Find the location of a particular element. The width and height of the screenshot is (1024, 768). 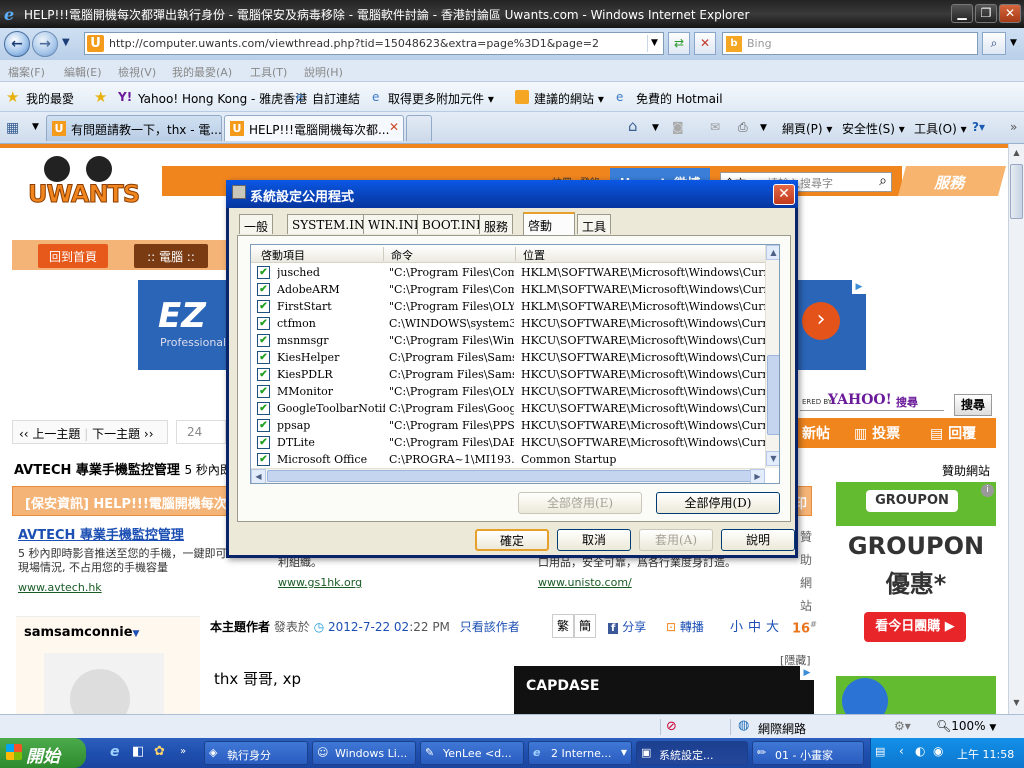

groupon-ad: GROUPON i GROUPON 優惠* 看今日團購 ▶ is located at coordinates (916, 598).